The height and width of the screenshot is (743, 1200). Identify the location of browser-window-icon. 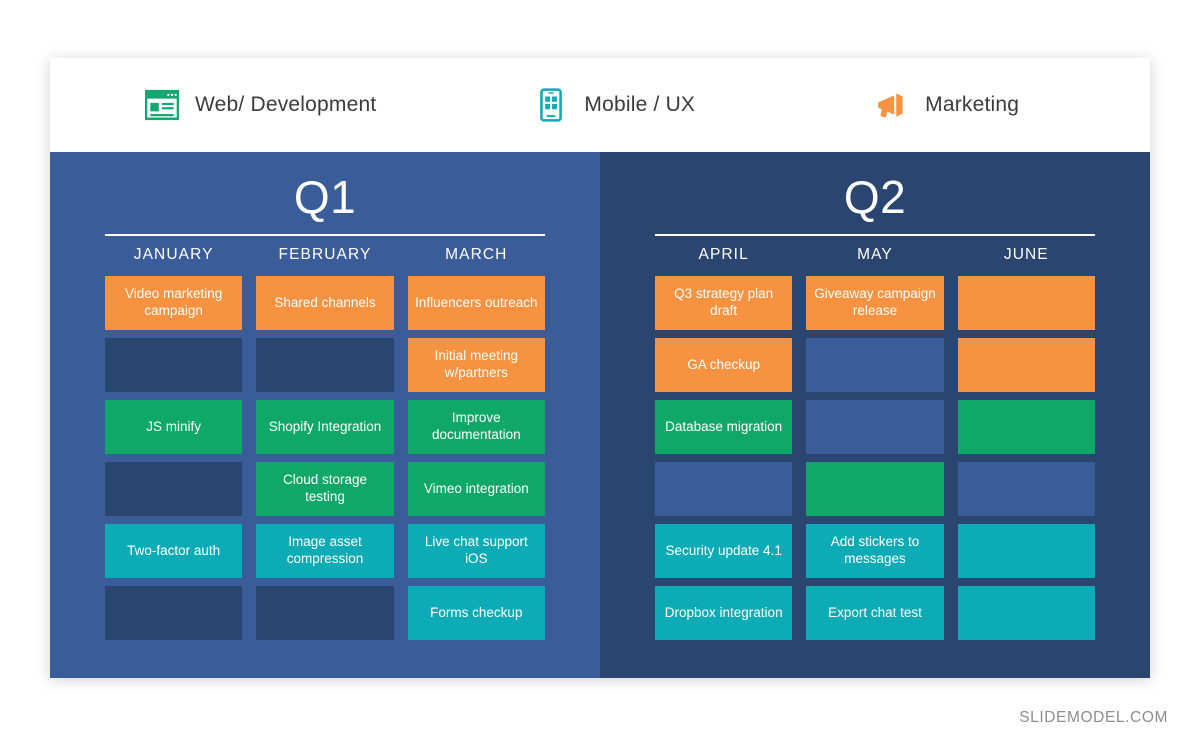
(162, 105).